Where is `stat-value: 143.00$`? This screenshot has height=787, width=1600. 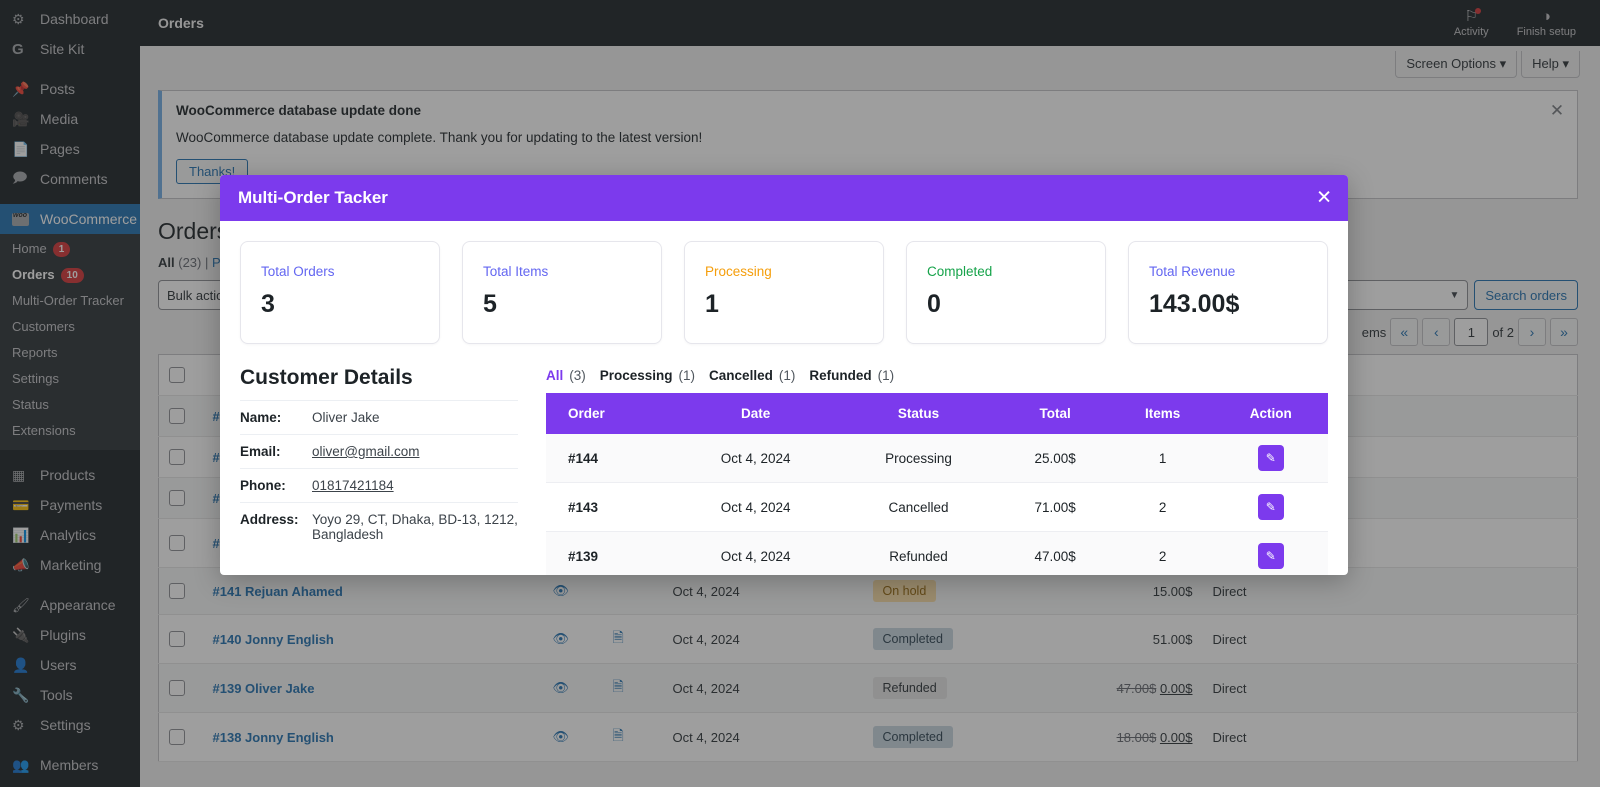
stat-value: 143.00$ is located at coordinates (1194, 304).